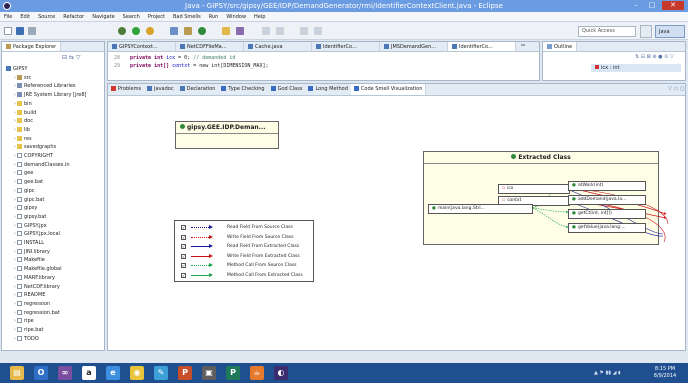  What do you see at coordinates (652, 5) in the screenshot?
I see `maximize-button: □` at bounding box center [652, 5].